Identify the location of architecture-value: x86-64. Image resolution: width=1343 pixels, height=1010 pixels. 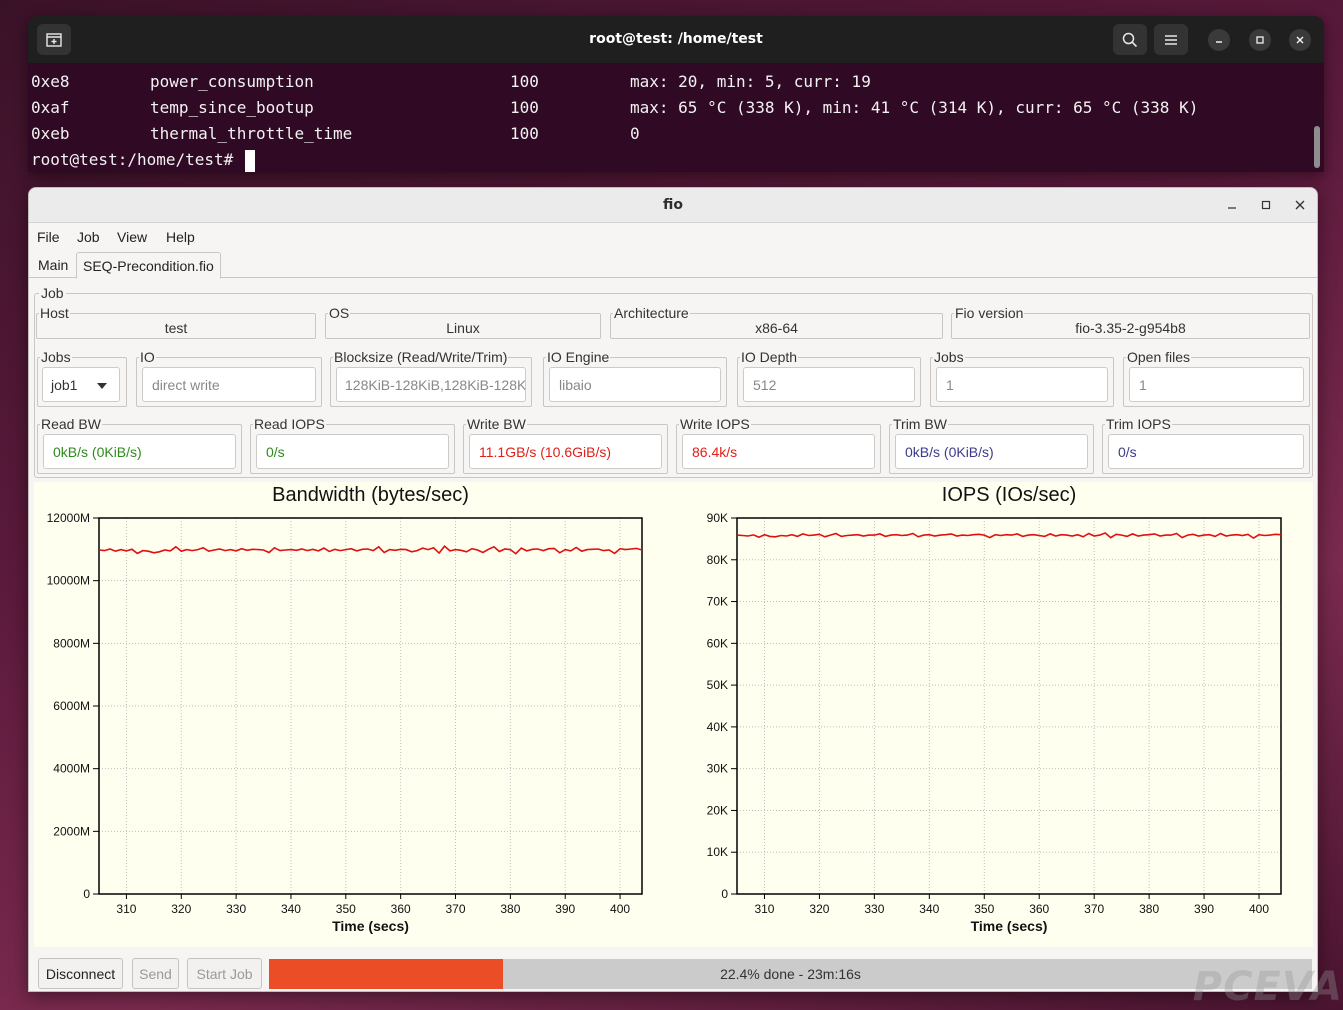
(776, 328).